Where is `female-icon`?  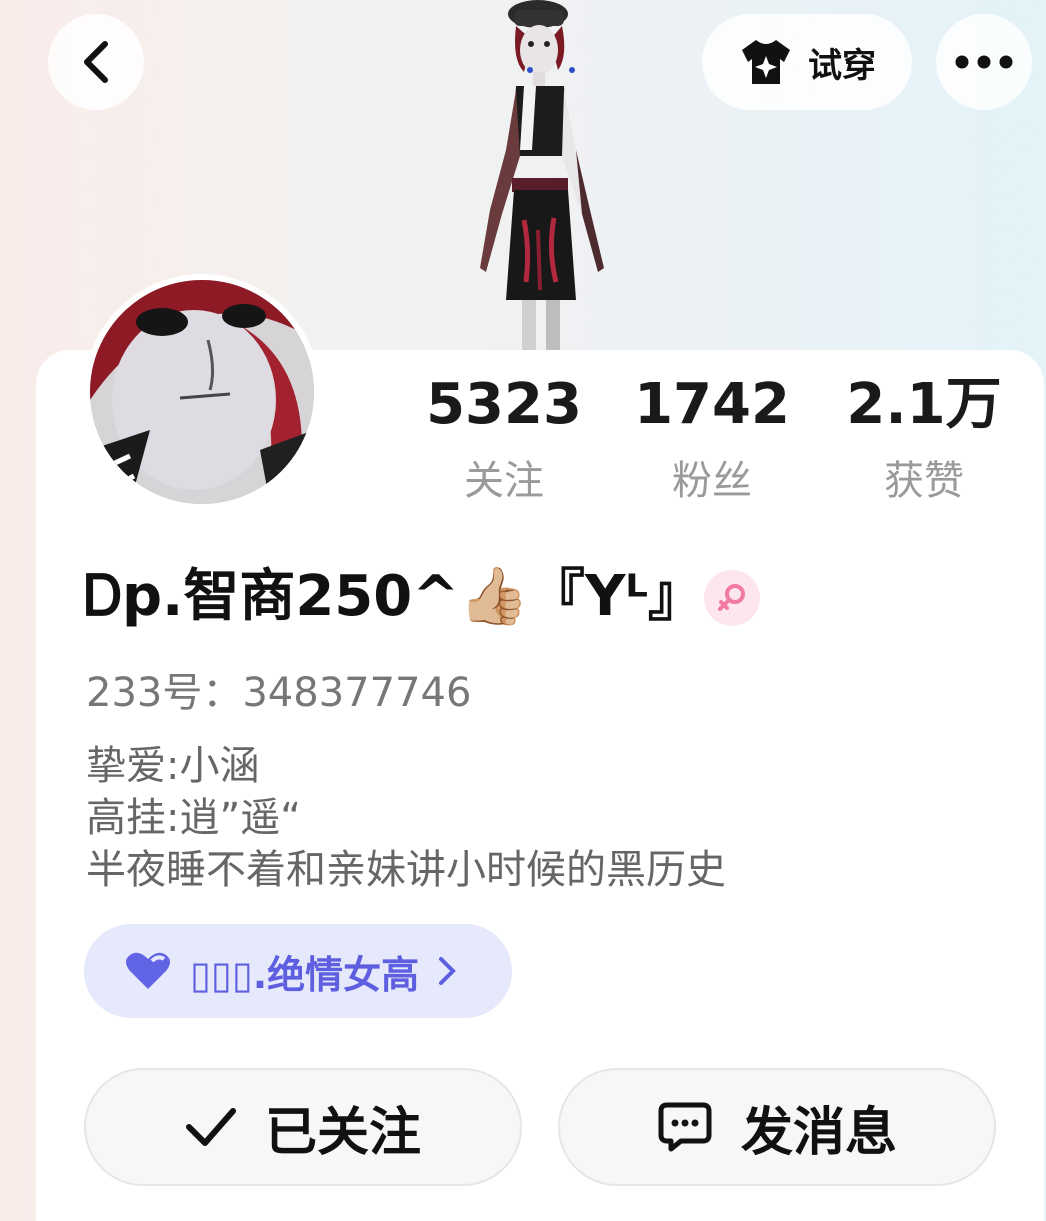
female-icon is located at coordinates (731, 597).